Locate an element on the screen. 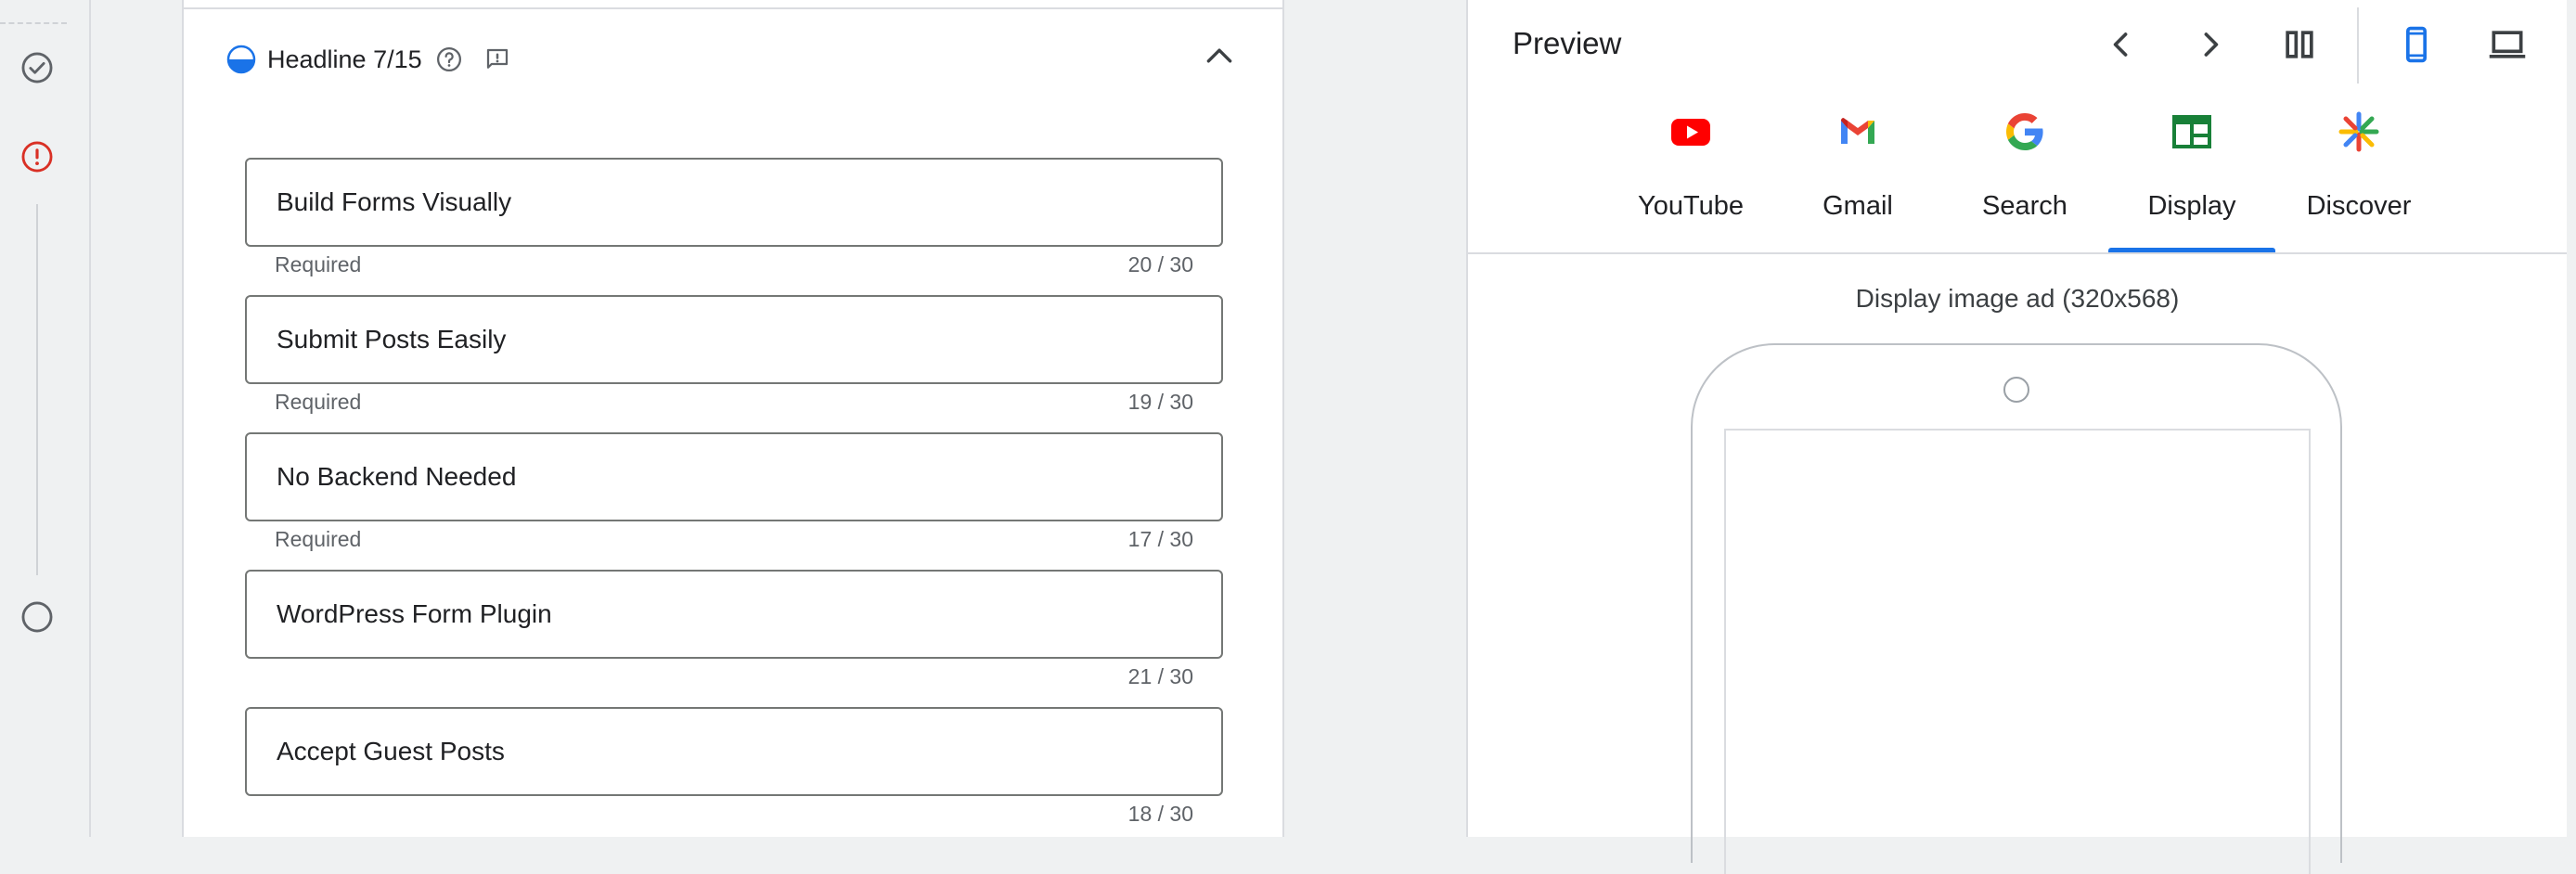 Image resolution: width=2576 pixels, height=874 pixels. help-icon is located at coordinates (449, 59).